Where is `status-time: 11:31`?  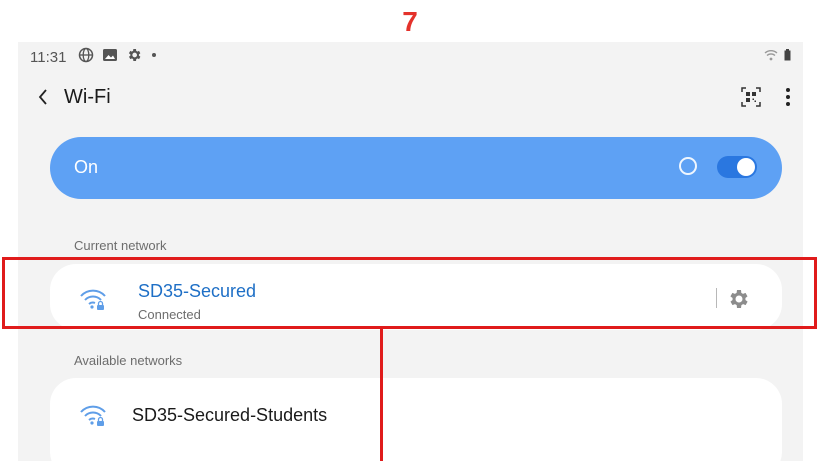 status-time: 11:31 is located at coordinates (48, 57).